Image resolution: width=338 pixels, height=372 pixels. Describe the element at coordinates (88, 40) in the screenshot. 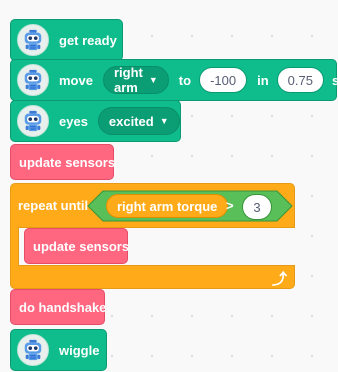

I see `get-ready-label: get ready` at that location.